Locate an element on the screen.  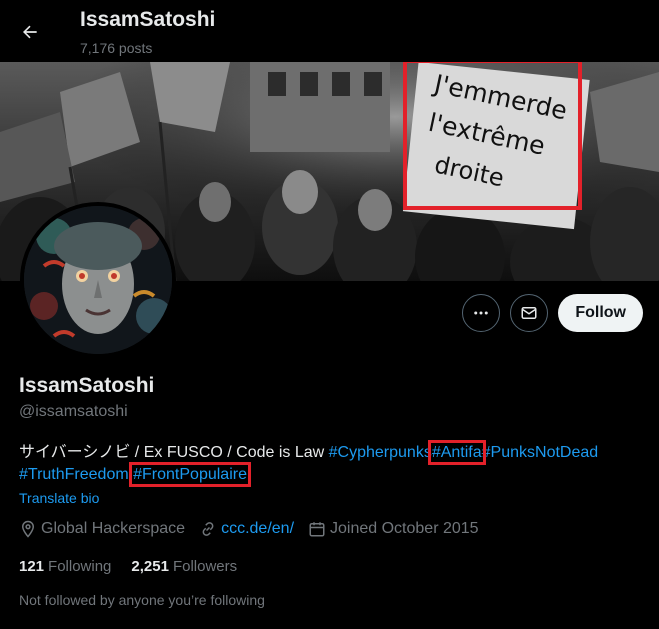
hashtag-cypherpunks: #Cypherpunks is located at coordinates (380, 452).